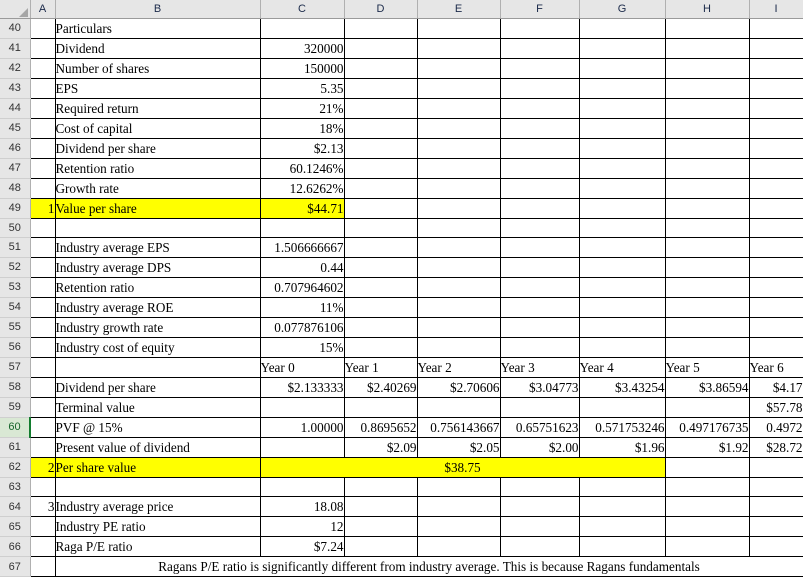 This screenshot has width=803, height=577. Describe the element at coordinates (539, 148) in the screenshot. I see `cell-F46` at that location.